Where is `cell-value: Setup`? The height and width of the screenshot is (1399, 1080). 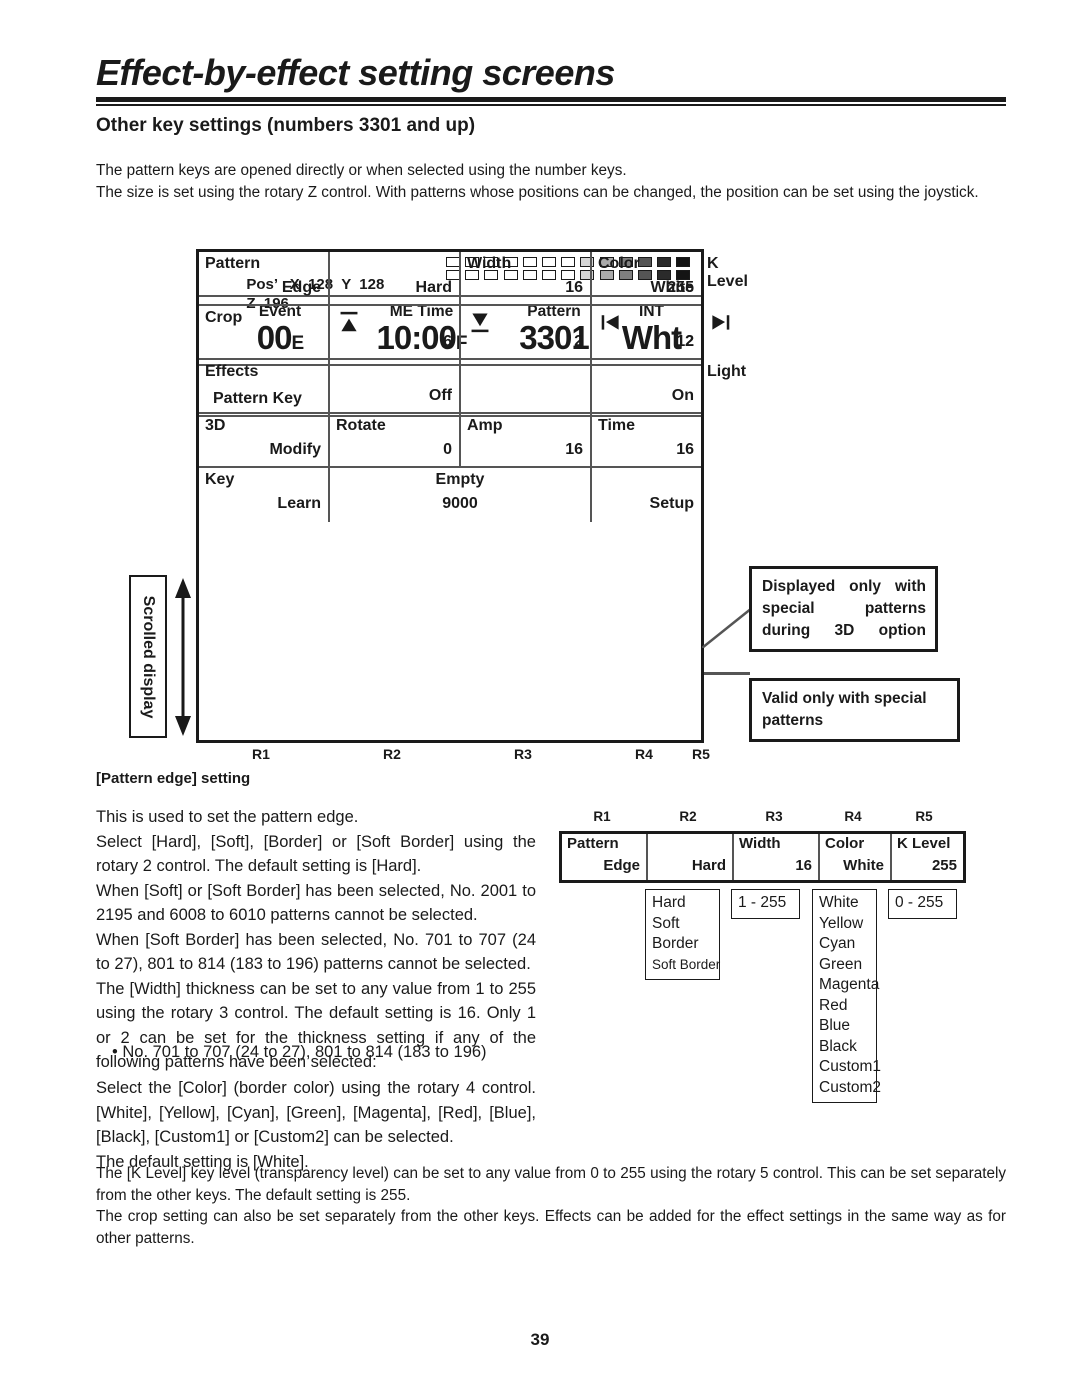 cell-value: Setup is located at coordinates (671, 503).